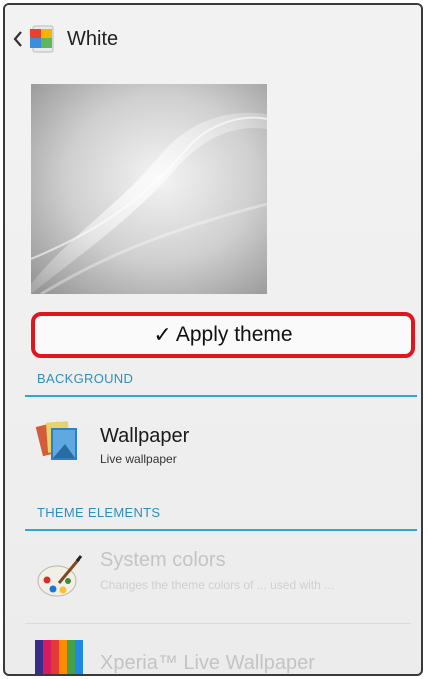 The width and height of the screenshot is (428, 679). What do you see at coordinates (163, 560) in the screenshot?
I see `list-item-title: System colors` at bounding box center [163, 560].